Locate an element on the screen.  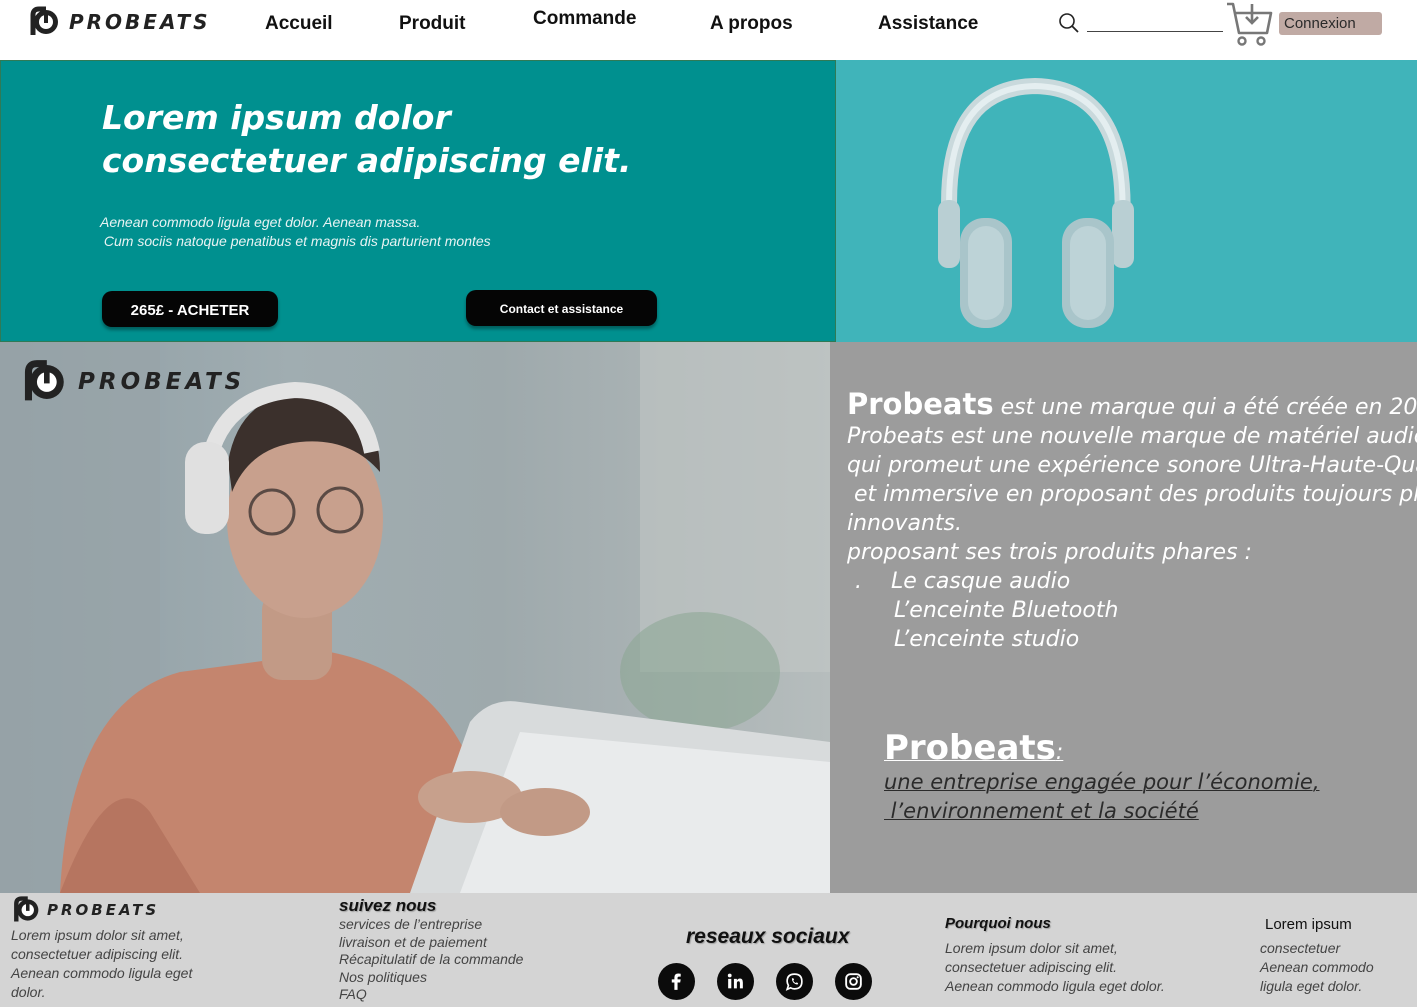
about-line: innovants. is located at coordinates (904, 523).